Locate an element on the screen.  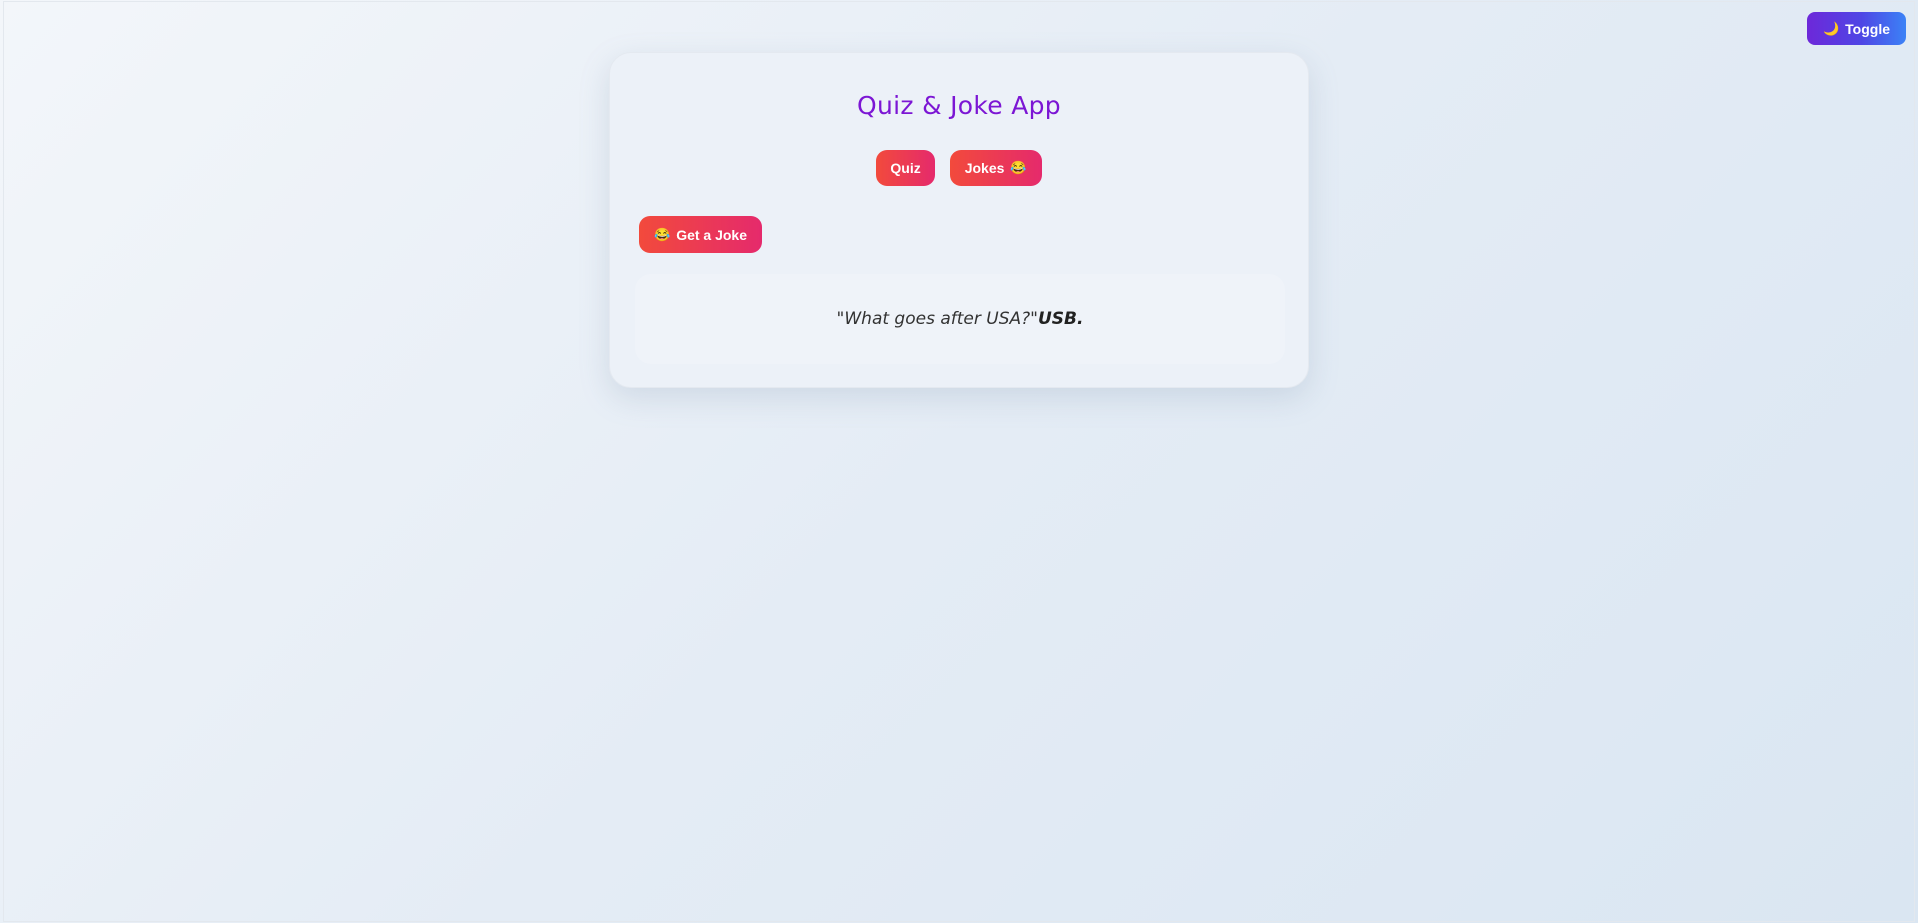
tab-jokes: Jokes 😂 is located at coordinates (995, 168).